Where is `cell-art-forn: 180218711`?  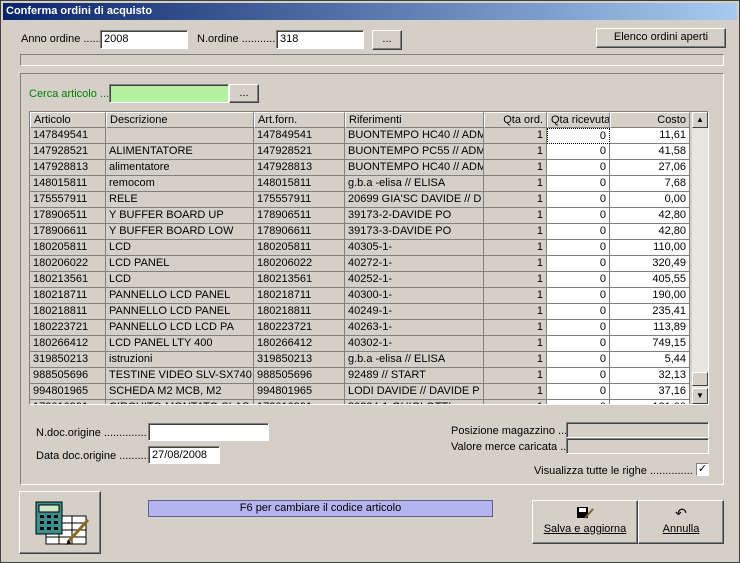
cell-art-forn: 180218711 is located at coordinates (299, 296).